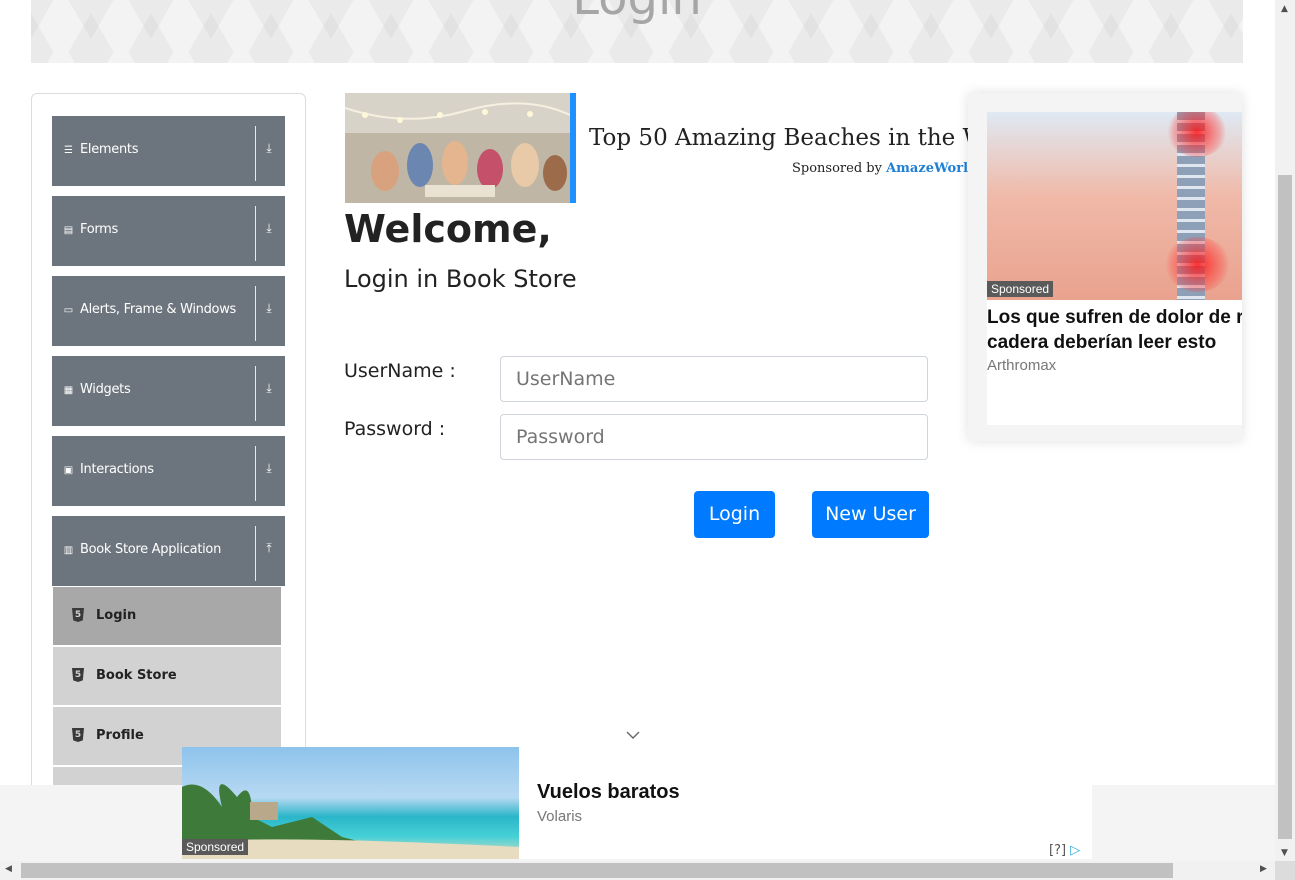 The height and width of the screenshot is (880, 1295). What do you see at coordinates (400, 371) in the screenshot?
I see `username-label: UserName :` at bounding box center [400, 371].